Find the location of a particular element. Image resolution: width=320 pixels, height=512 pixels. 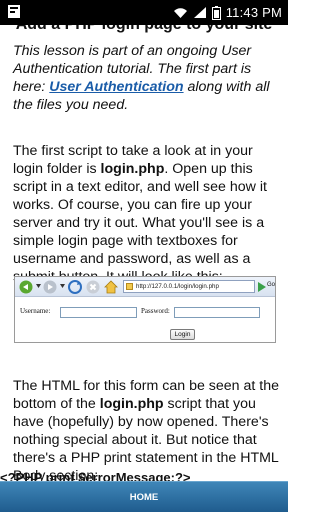

article-title: Add a PHP login page to your site is located at coordinates (144, 29).